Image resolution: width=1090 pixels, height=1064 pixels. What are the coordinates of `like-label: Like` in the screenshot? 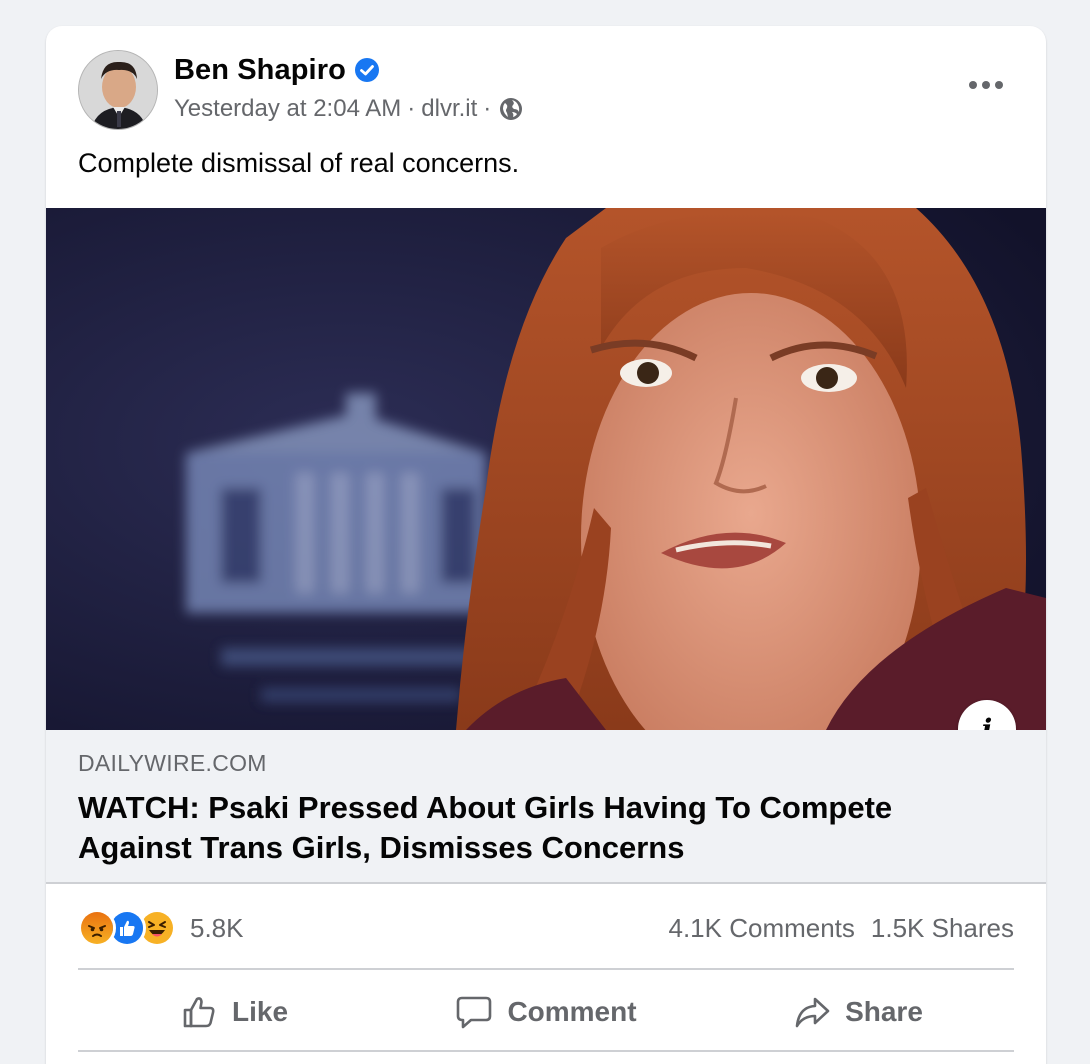 It's located at (260, 1011).